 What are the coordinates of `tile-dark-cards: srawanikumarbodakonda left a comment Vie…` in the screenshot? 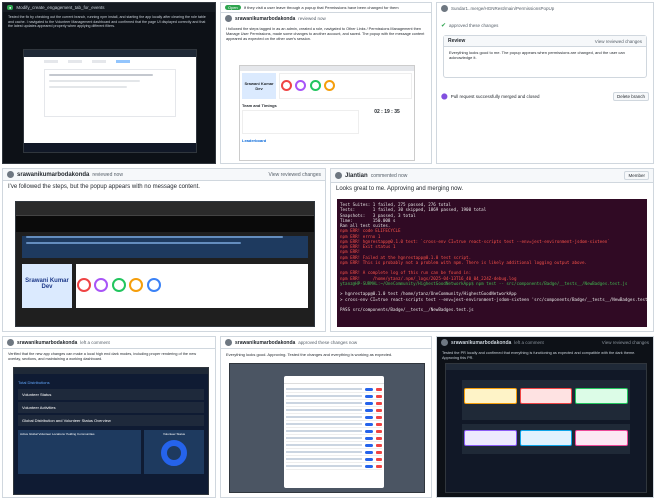 It's located at (545, 417).